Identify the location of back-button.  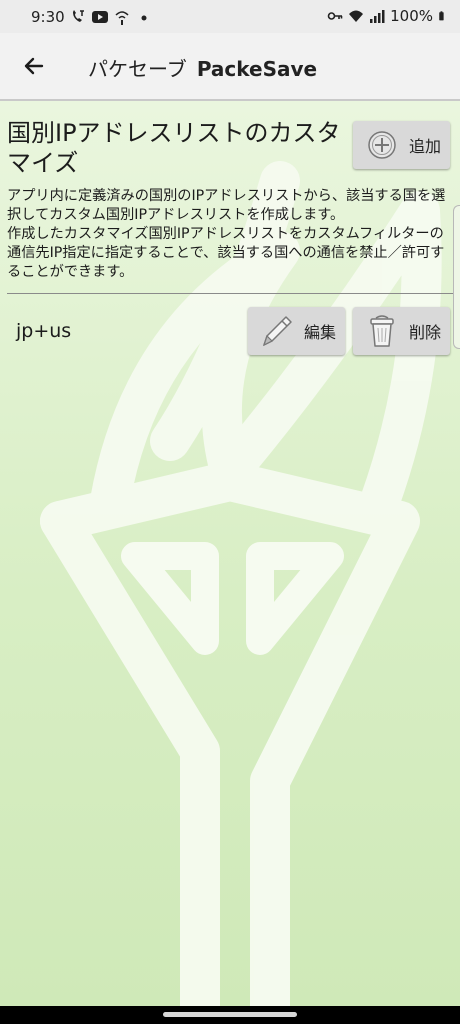
(34, 66).